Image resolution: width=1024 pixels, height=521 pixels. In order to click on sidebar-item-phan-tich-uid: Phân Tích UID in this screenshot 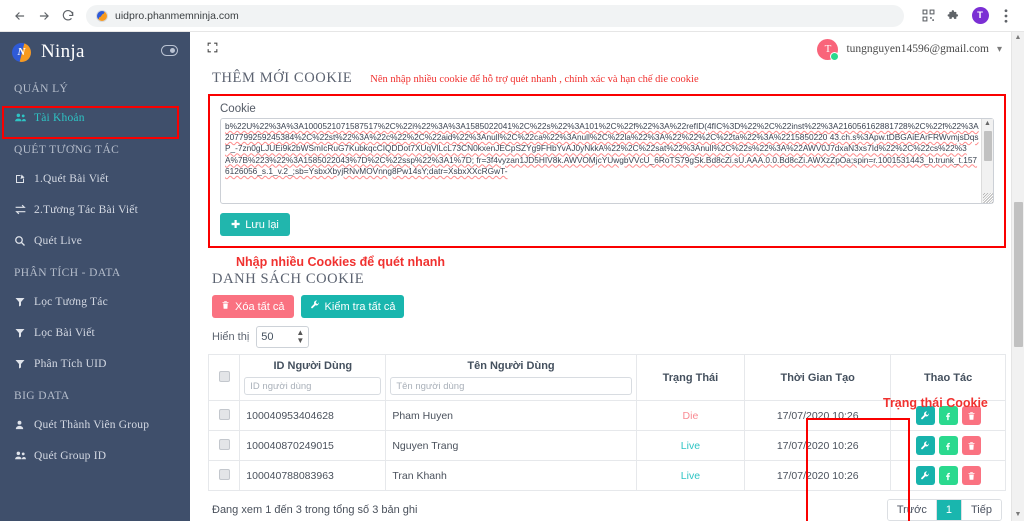, I will do `click(95, 363)`.